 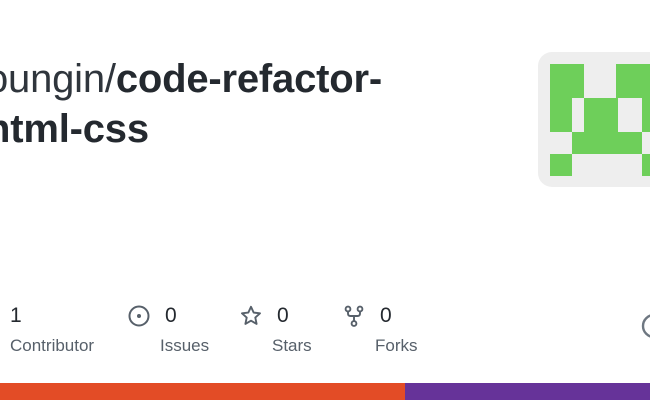 I want to click on stat-issues: 0 Issues, so click(x=168, y=328).